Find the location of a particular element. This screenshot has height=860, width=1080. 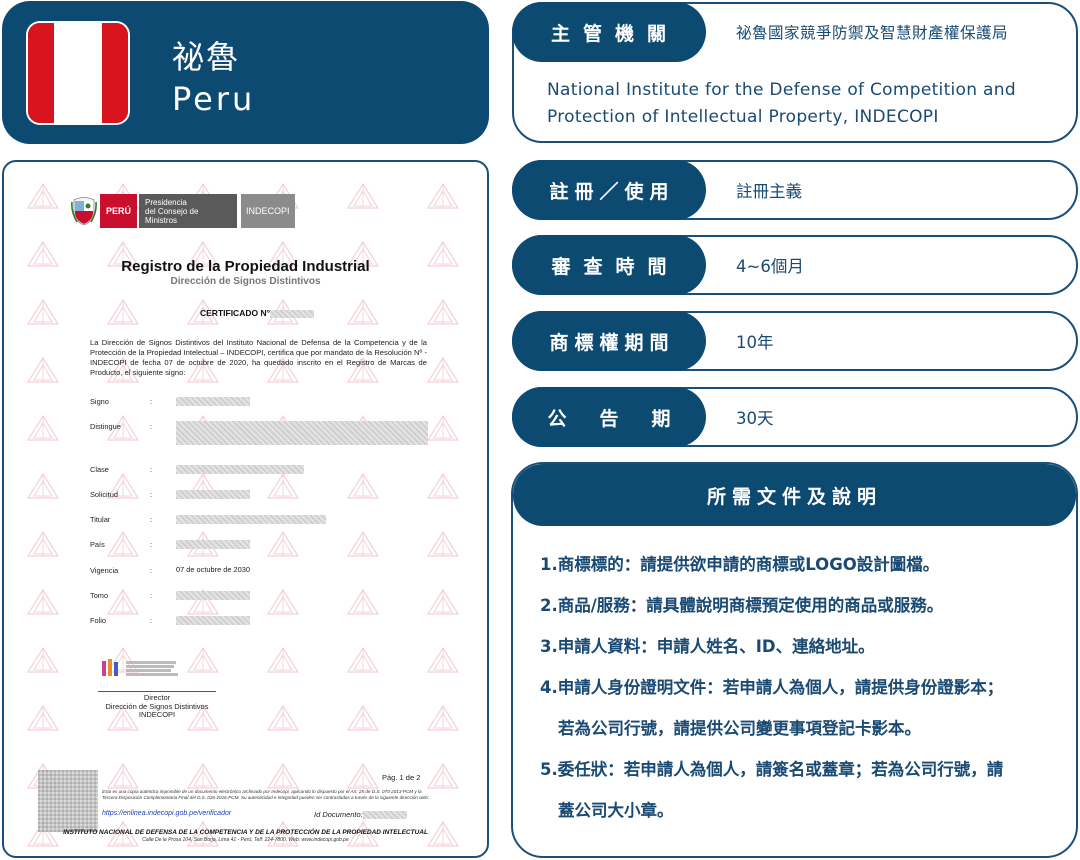

signature-details-text is located at coordinates (152, 668).